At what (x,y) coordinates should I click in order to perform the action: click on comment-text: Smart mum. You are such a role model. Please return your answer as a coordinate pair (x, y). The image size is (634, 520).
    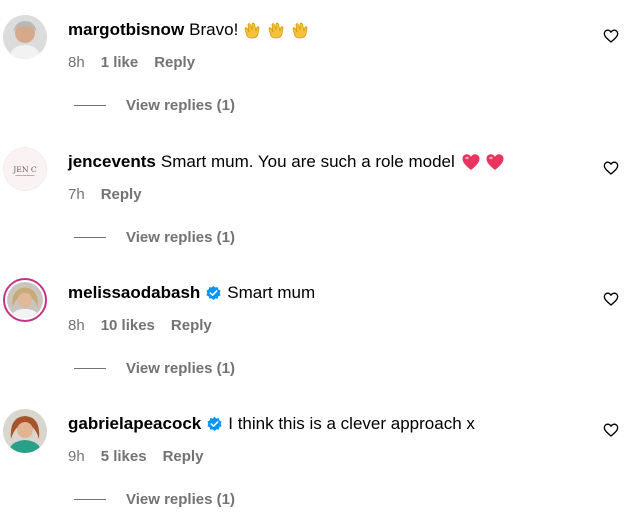
    Looking at the image, I should click on (307, 161).